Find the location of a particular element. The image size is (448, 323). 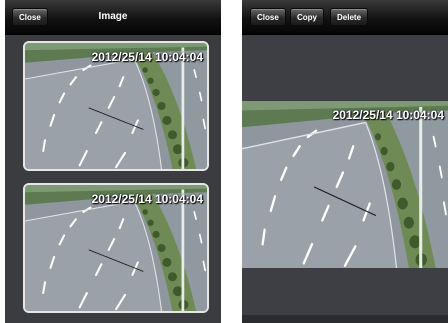

copy-button: Copy is located at coordinates (307, 17).